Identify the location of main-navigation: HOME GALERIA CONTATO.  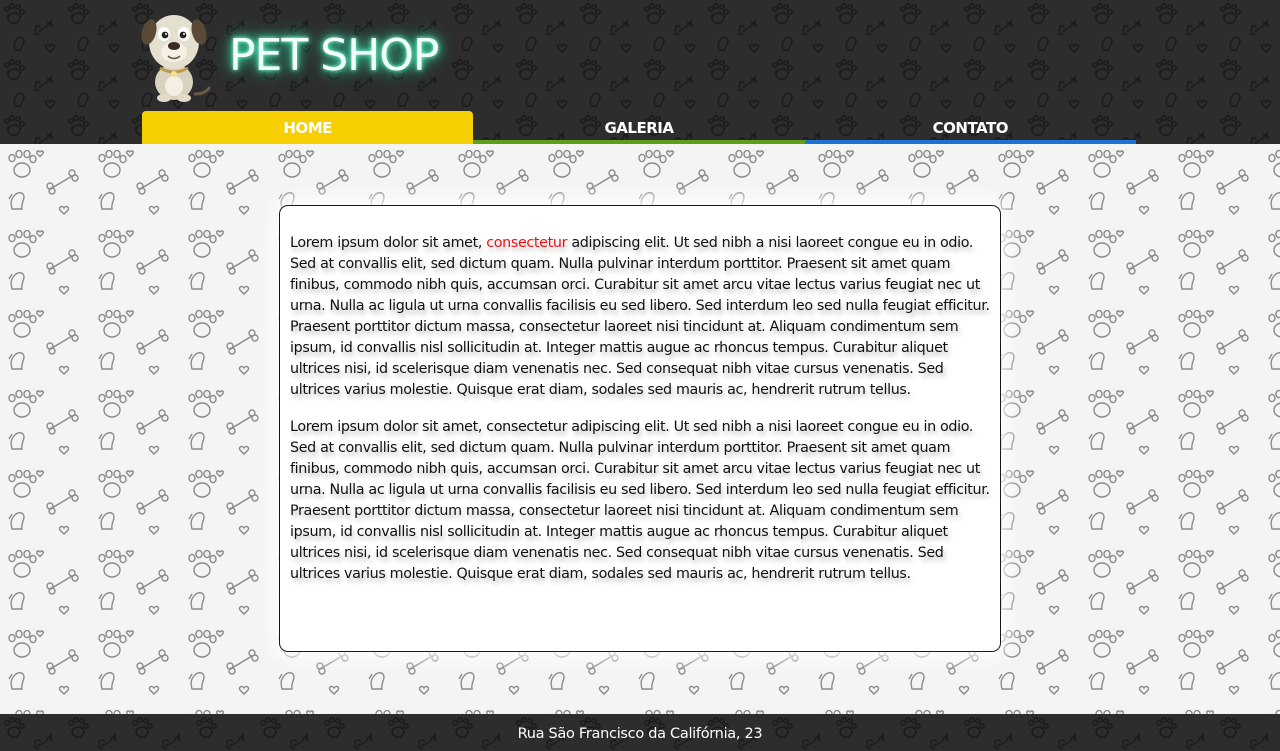
(639, 127).